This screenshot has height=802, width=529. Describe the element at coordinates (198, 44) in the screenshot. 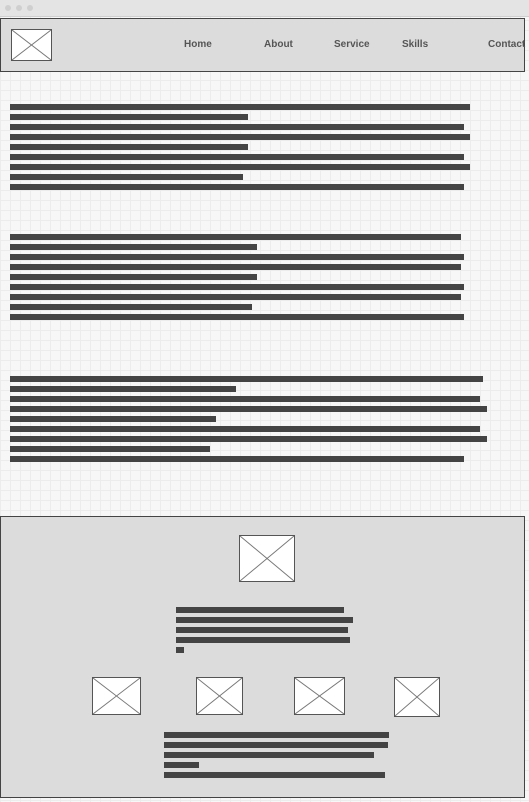

I see `nav-item-home: Home` at that location.